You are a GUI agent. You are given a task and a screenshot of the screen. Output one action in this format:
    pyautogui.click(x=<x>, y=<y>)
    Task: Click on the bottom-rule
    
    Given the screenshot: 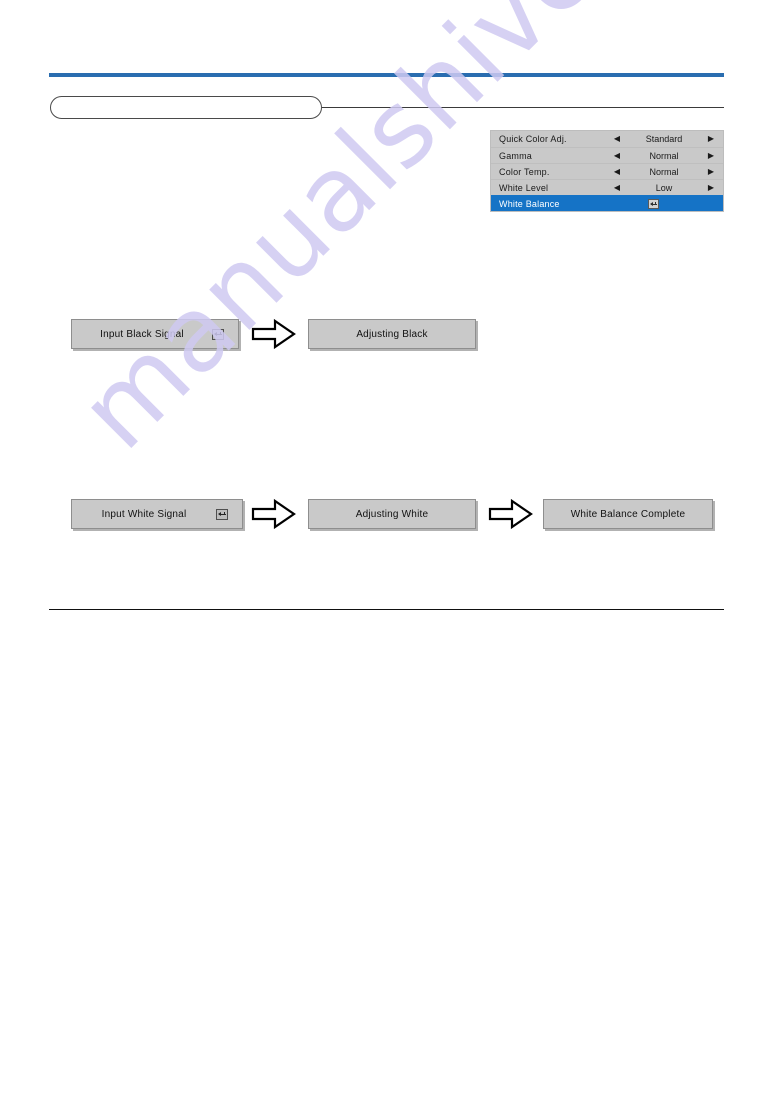 What is the action you would take?
    pyautogui.click(x=386, y=609)
    